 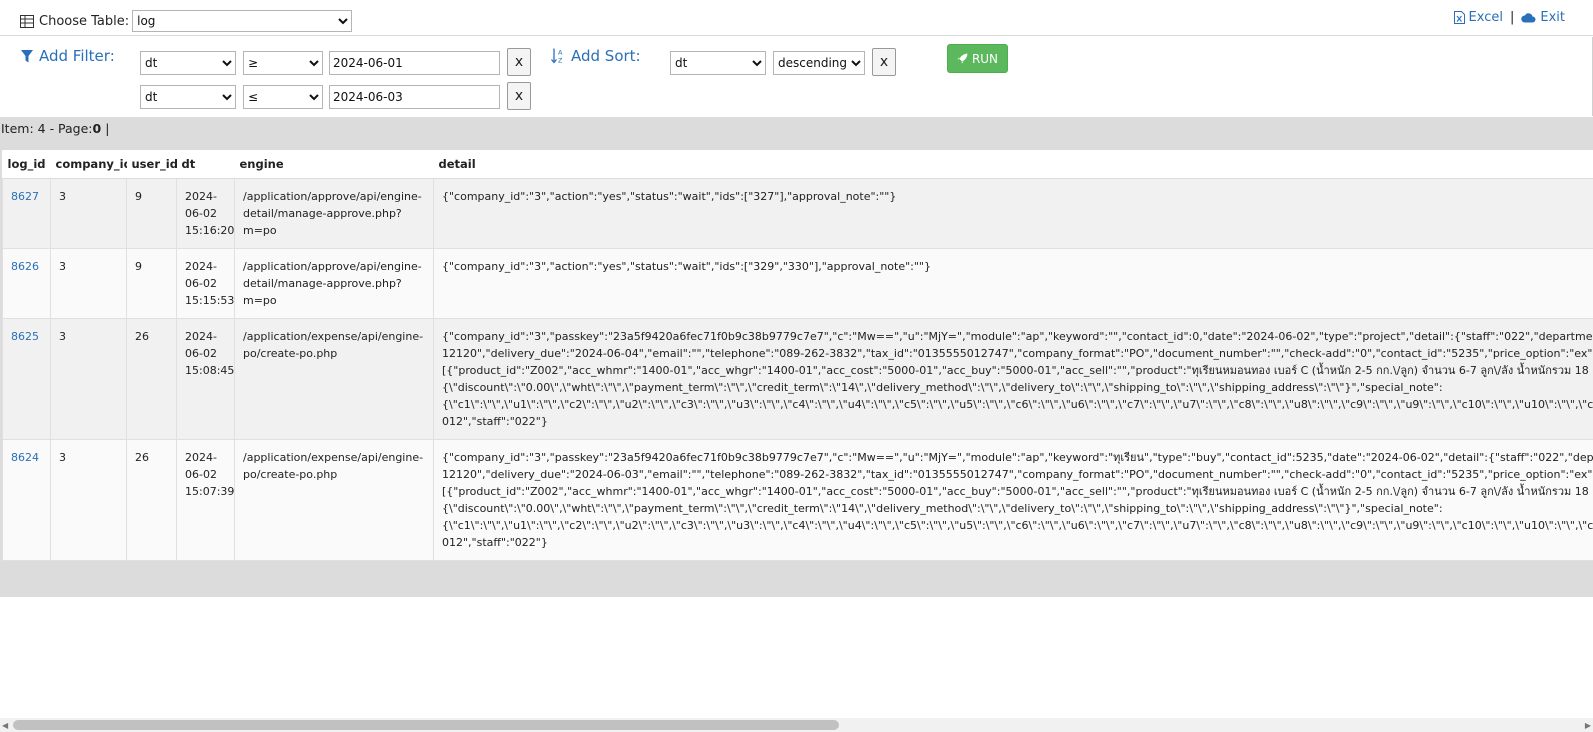 What do you see at coordinates (188, 63) in the screenshot?
I see `filter-1-field-select: dt` at bounding box center [188, 63].